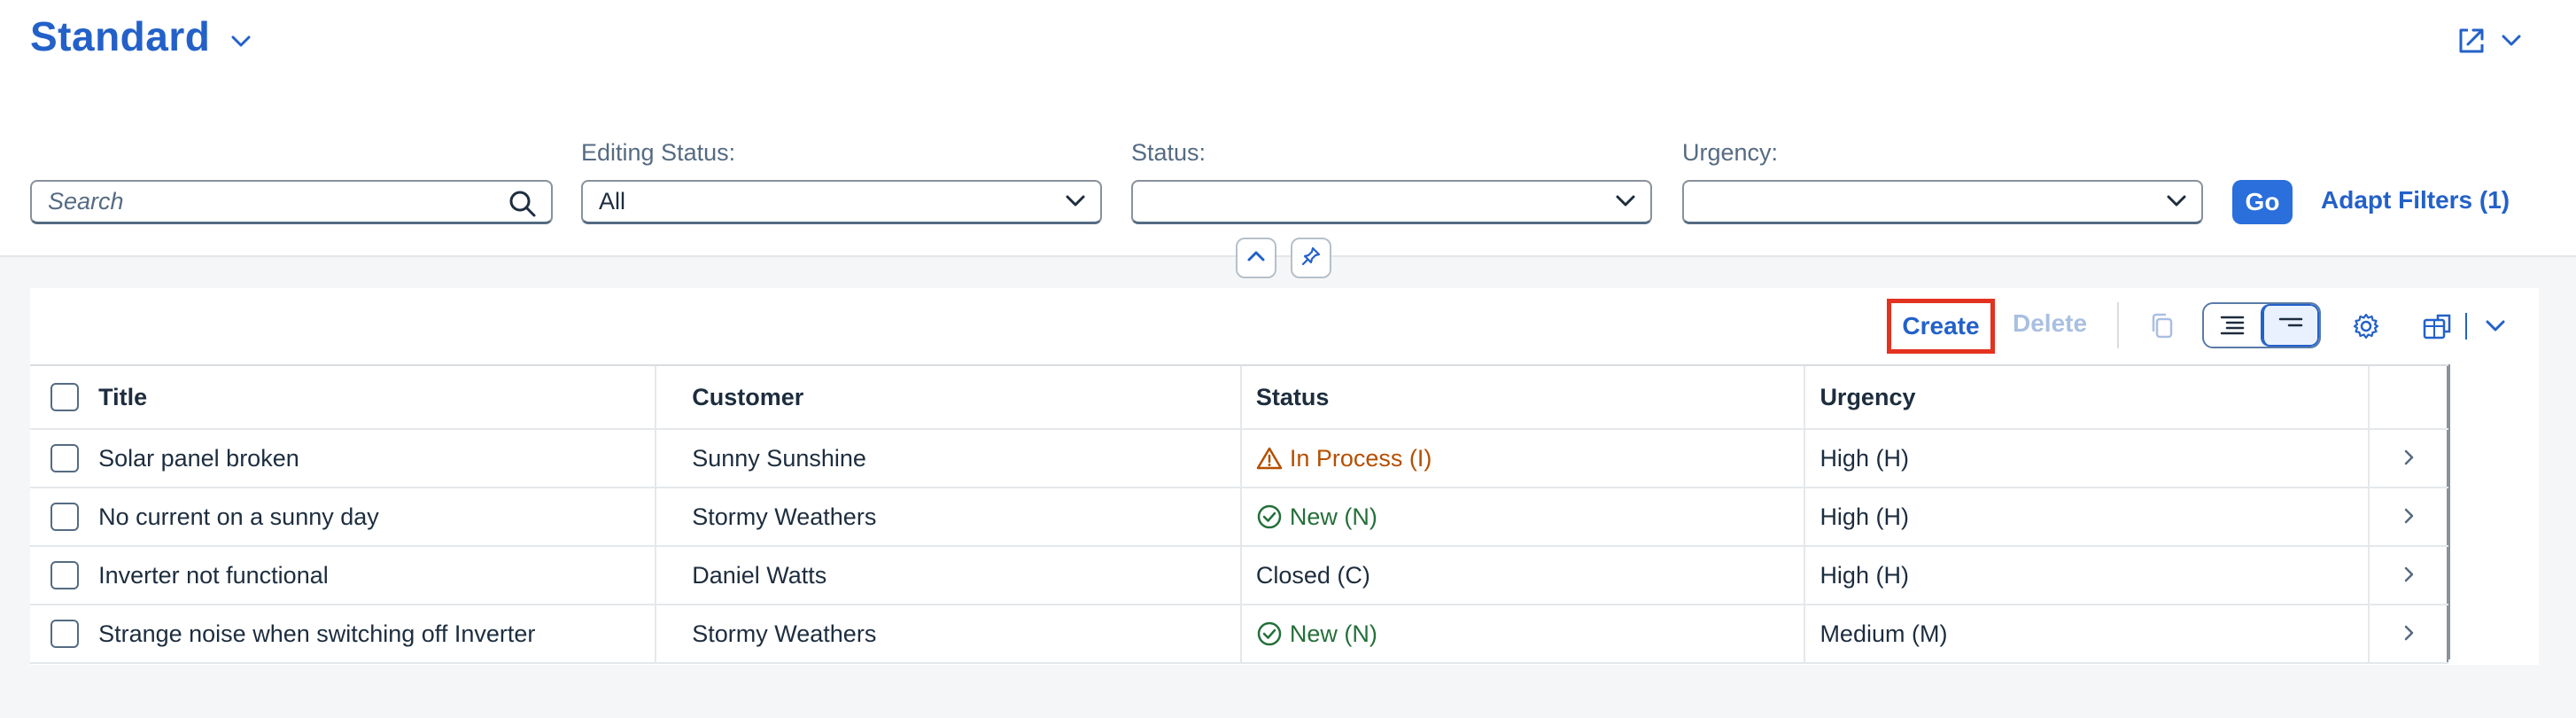 This screenshot has width=2576, height=718. I want to click on go-button: Go, so click(2262, 202).